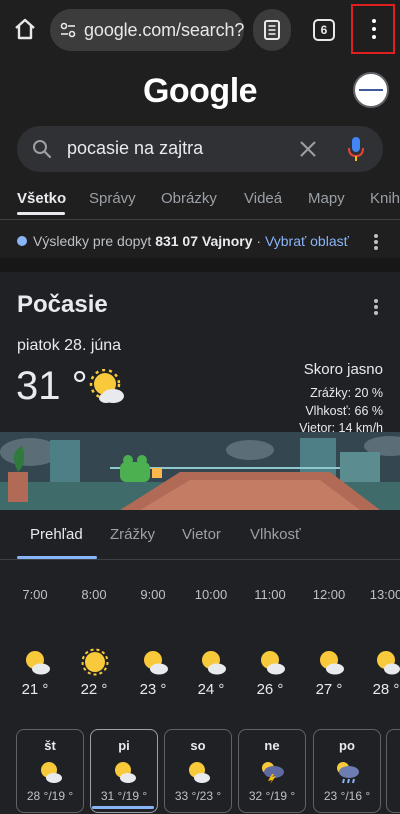 The image size is (400, 814). I want to click on day-card-selected: pi 31 °/19 °, so click(124, 771).